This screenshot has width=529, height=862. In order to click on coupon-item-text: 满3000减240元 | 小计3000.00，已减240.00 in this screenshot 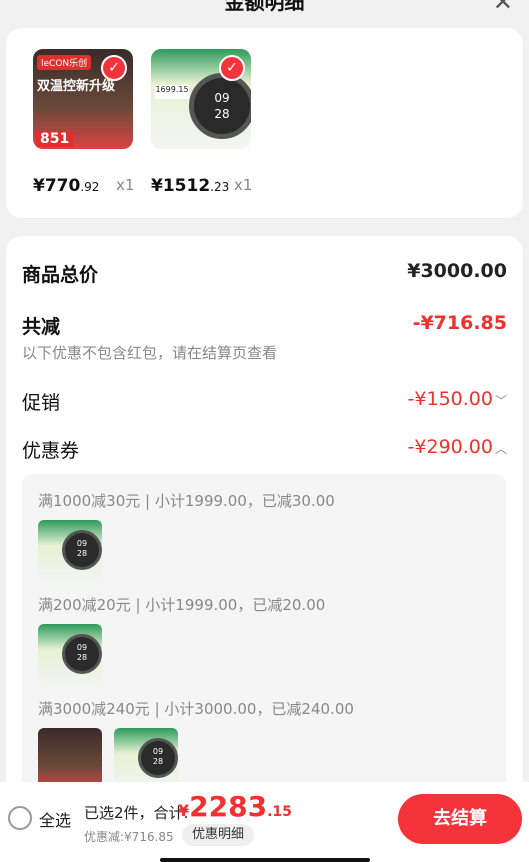, I will do `click(196, 709)`.